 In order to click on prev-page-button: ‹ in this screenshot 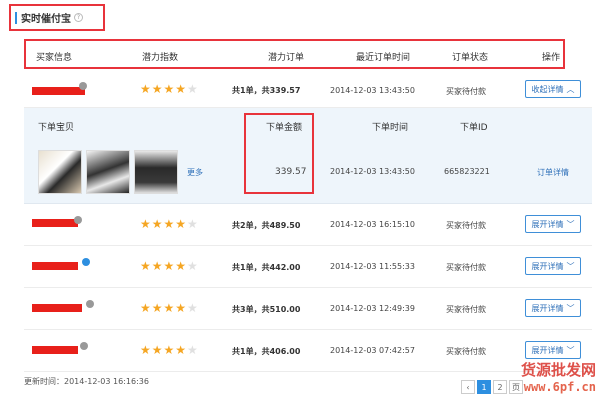, I will do `click(468, 387)`.